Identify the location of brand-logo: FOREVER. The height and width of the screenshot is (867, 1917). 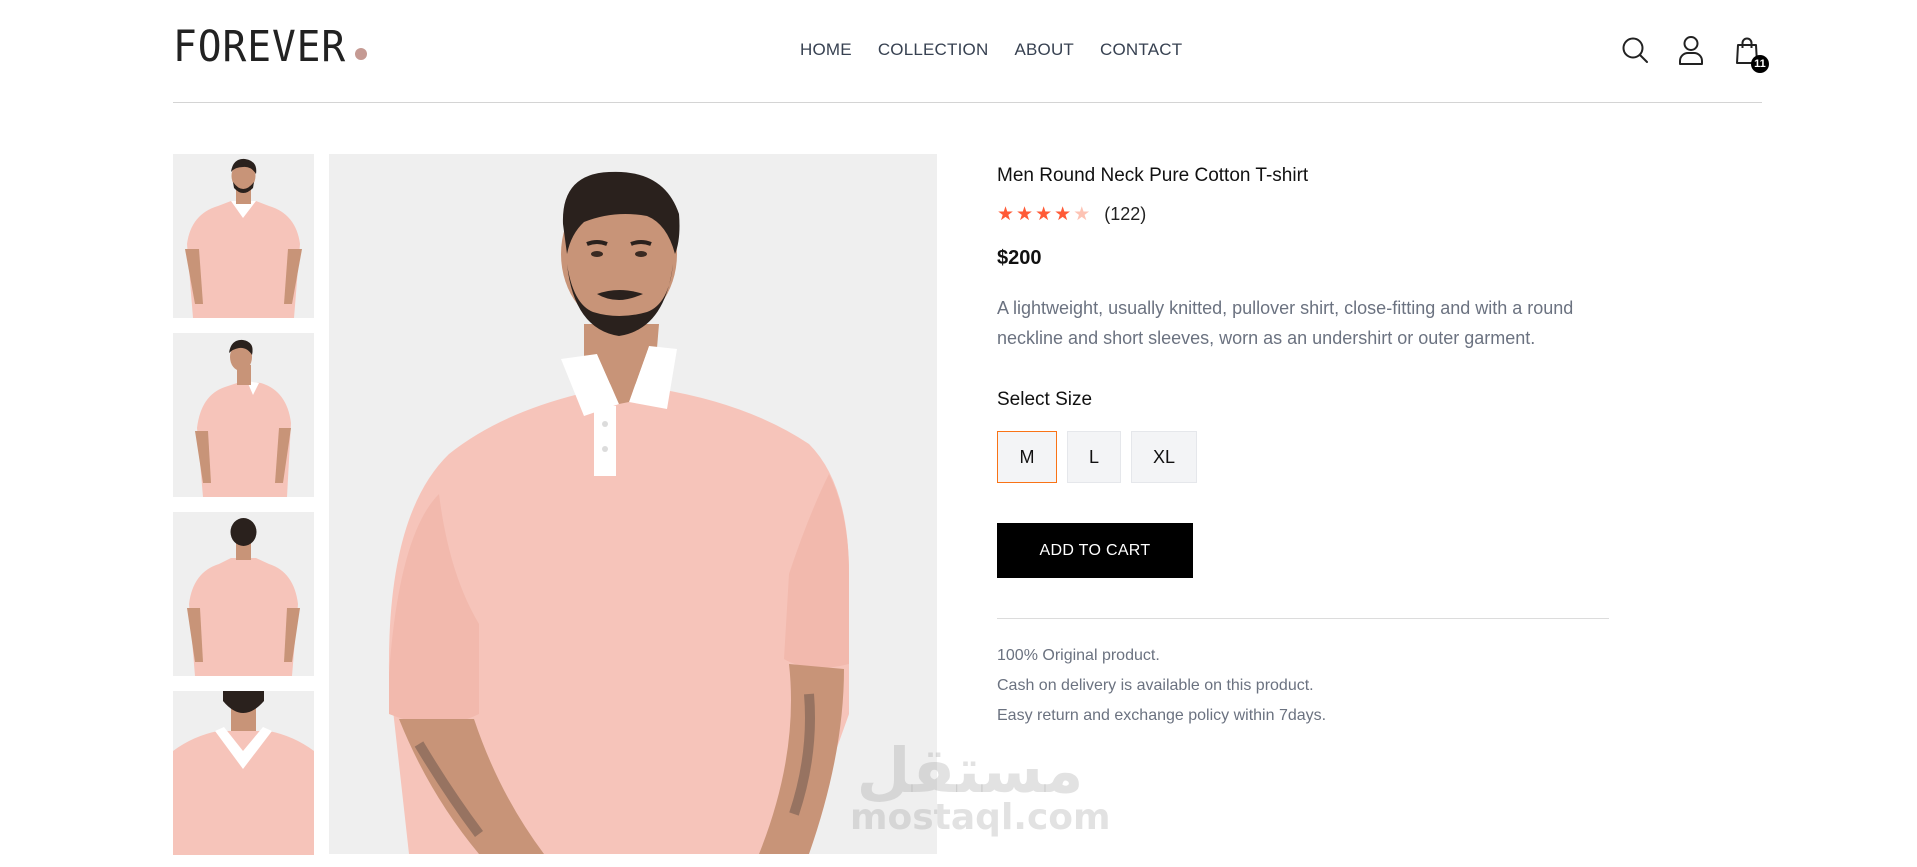
(270, 47).